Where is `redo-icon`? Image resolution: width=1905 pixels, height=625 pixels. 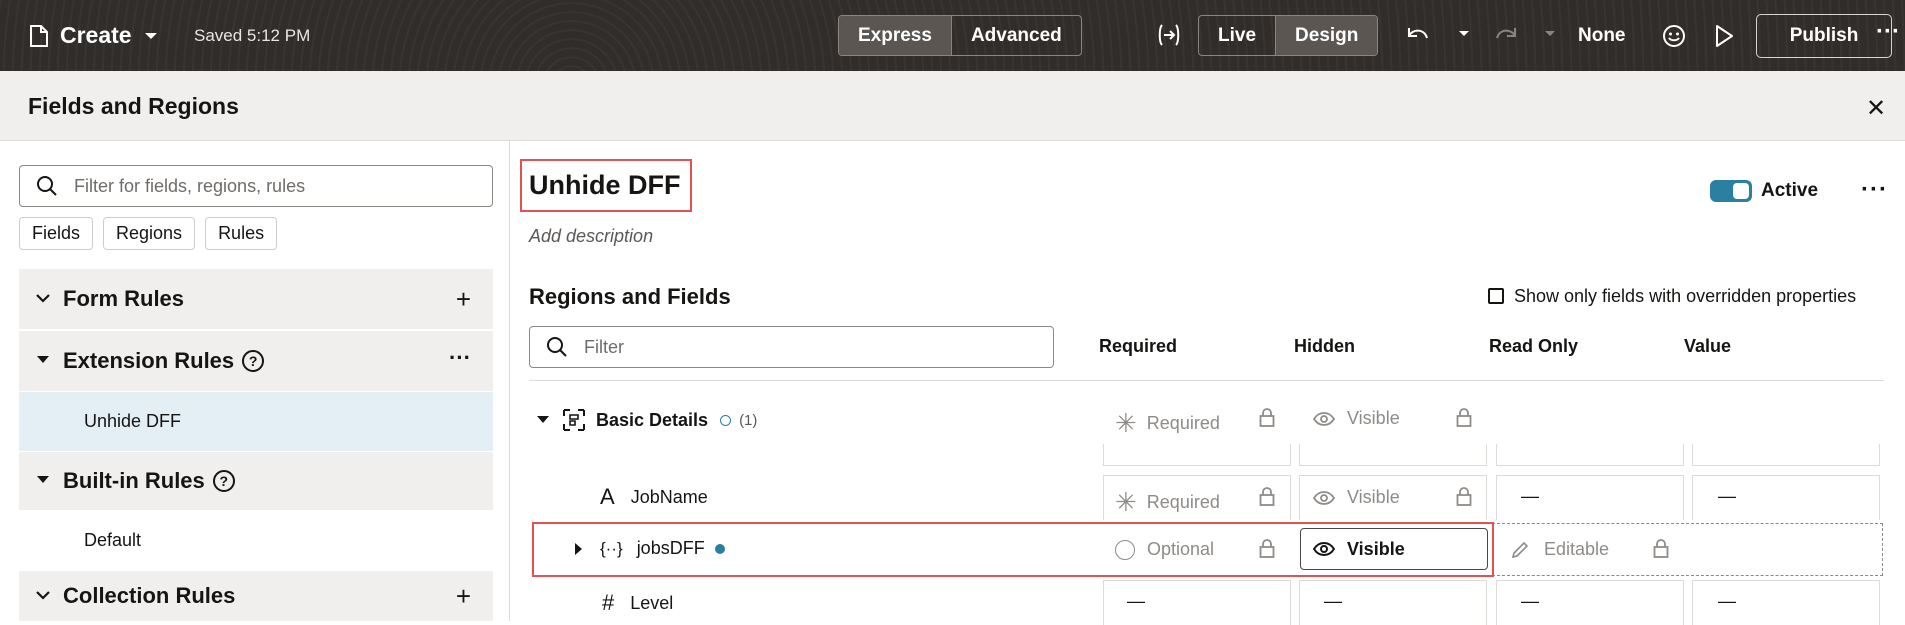
redo-icon is located at coordinates (1506, 35).